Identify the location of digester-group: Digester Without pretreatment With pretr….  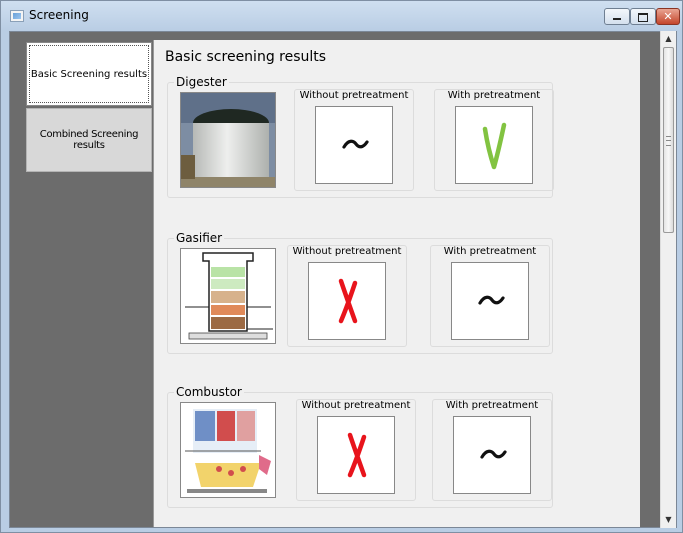
(360, 136).